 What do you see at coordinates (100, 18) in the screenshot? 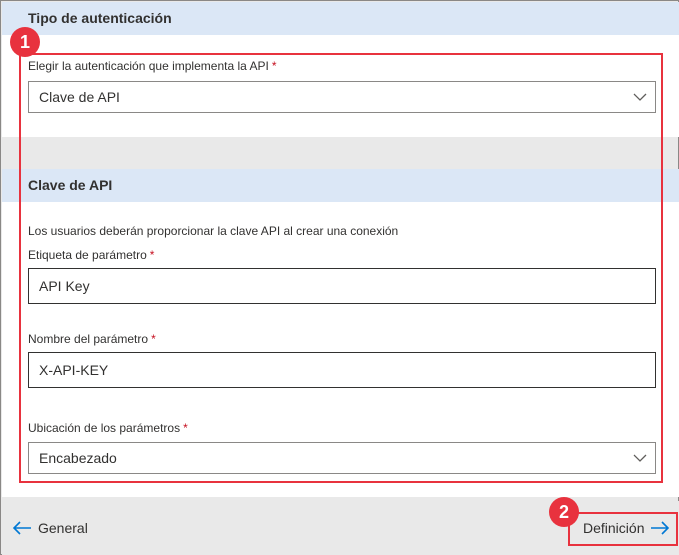
I see `auth-section-title: Tipo de autenticación` at bounding box center [100, 18].